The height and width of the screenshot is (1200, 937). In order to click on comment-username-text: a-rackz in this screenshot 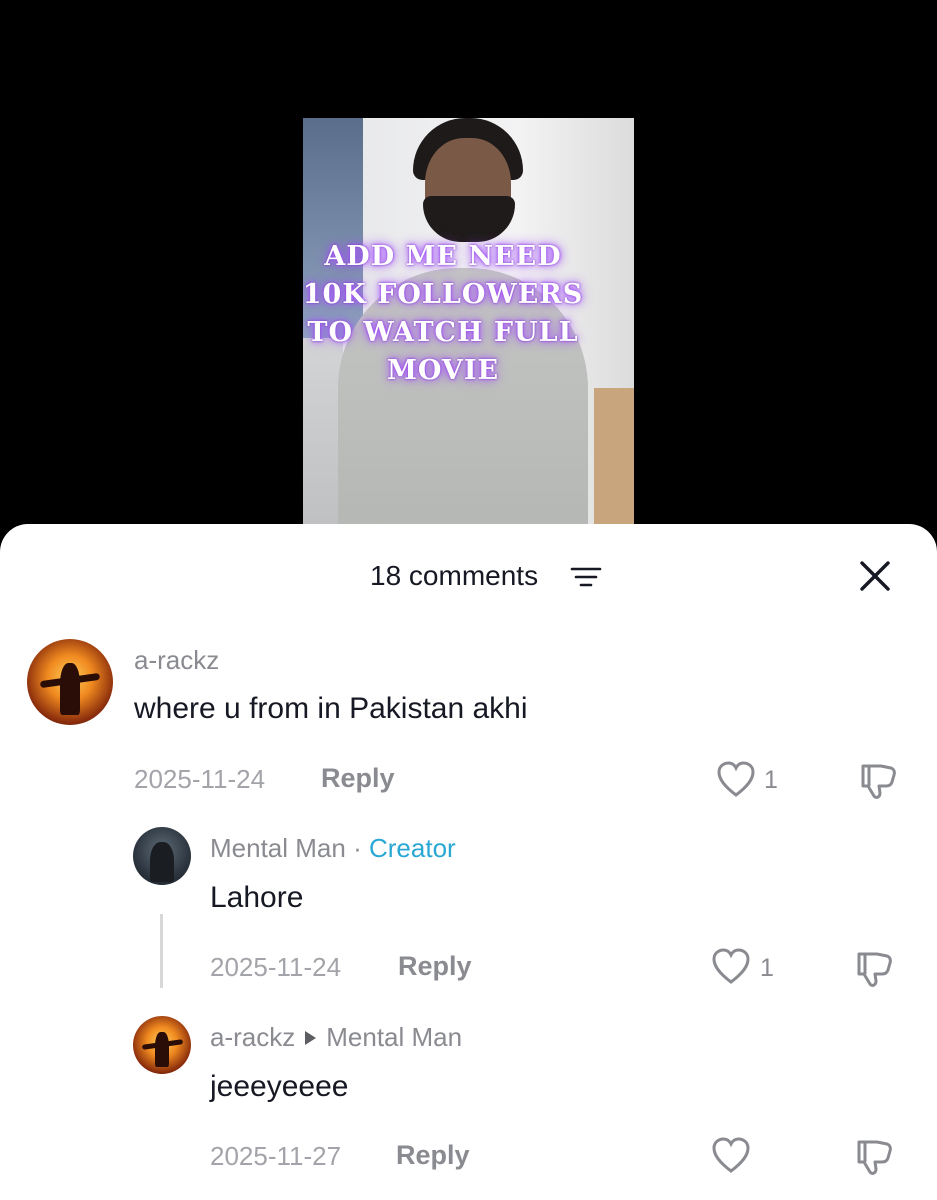, I will do `click(253, 1037)`.